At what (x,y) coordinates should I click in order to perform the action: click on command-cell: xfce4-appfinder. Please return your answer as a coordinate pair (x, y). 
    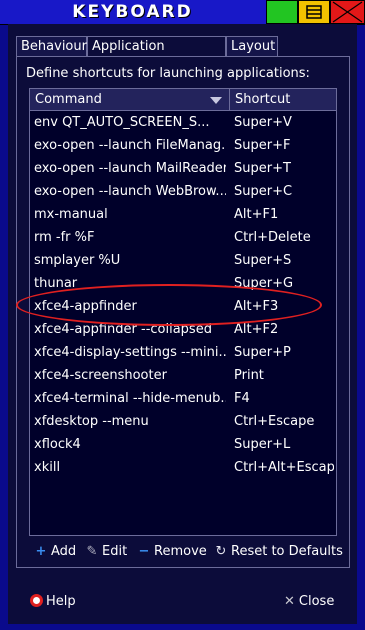
    Looking at the image, I should click on (85, 306).